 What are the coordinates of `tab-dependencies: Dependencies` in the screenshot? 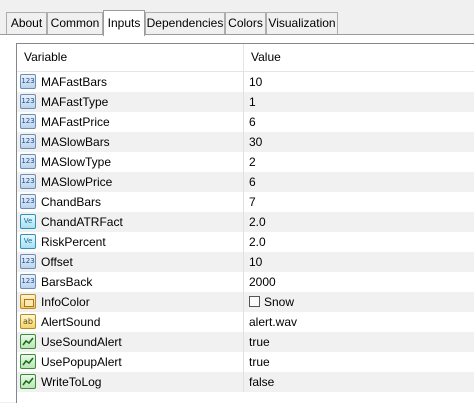 It's located at (185, 23).